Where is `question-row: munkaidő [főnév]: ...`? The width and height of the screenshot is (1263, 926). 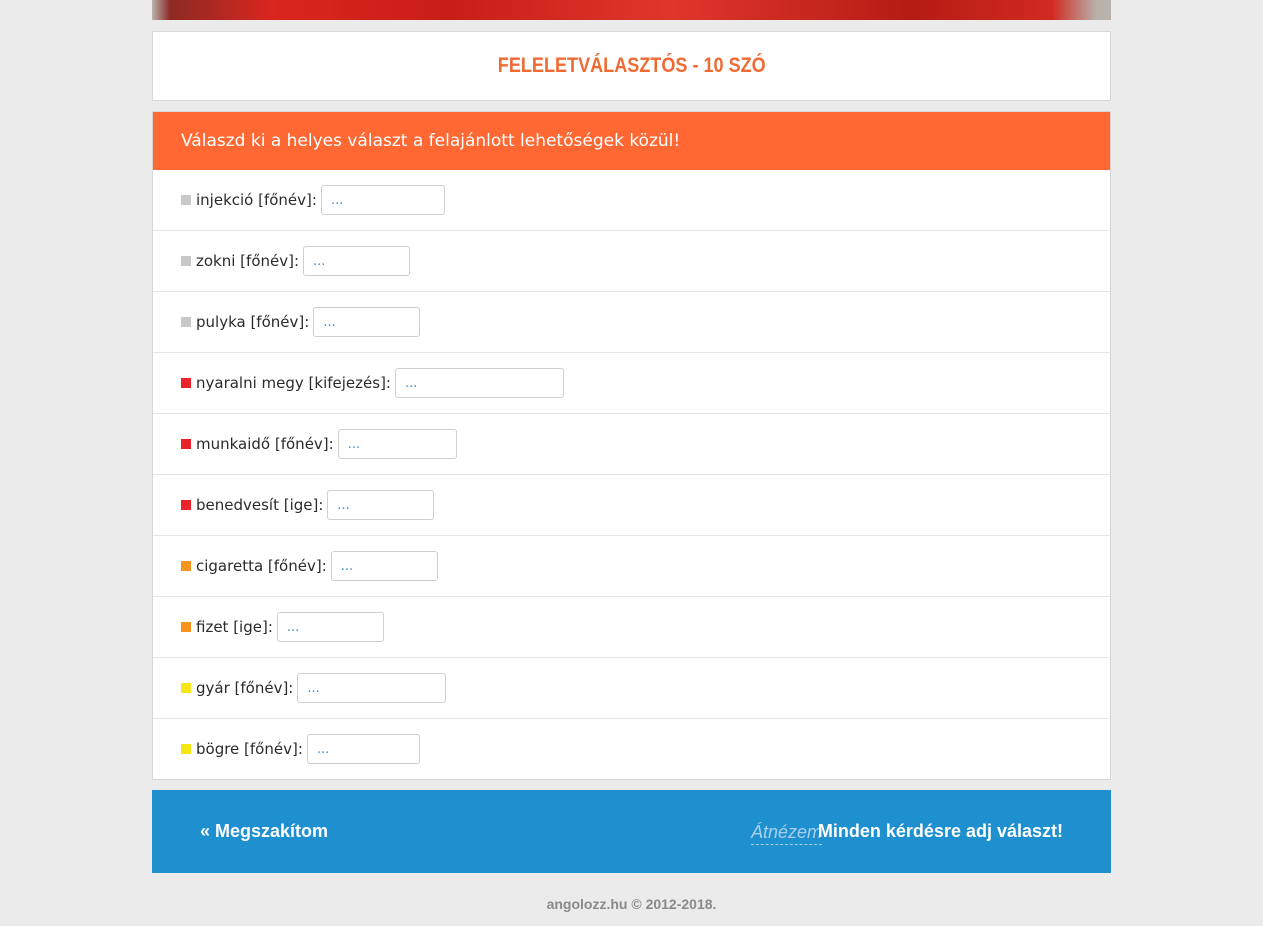
question-row: munkaidő [főnév]: ... is located at coordinates (631, 444).